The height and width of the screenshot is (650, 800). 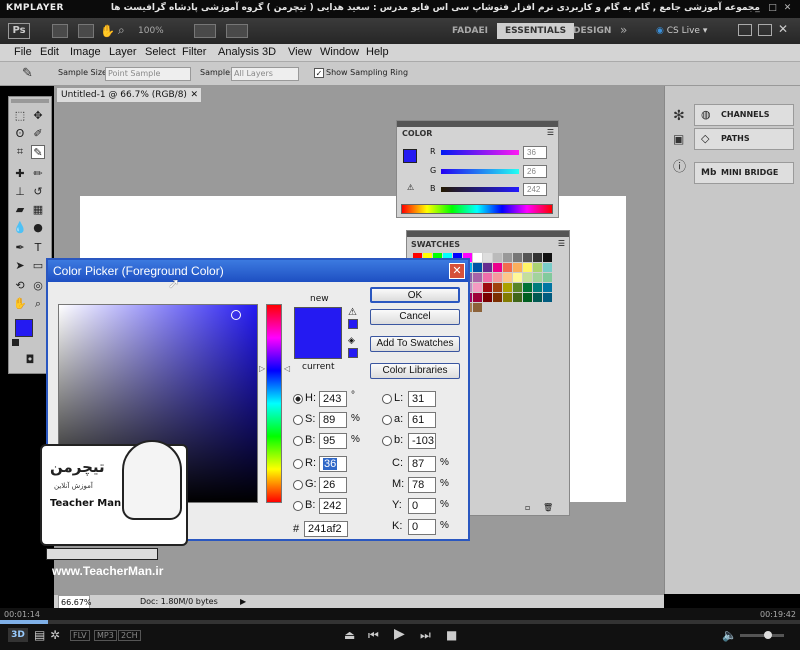 What do you see at coordinates (18, 635) in the screenshot?
I see `3d-toggle-icon: 3D` at bounding box center [18, 635].